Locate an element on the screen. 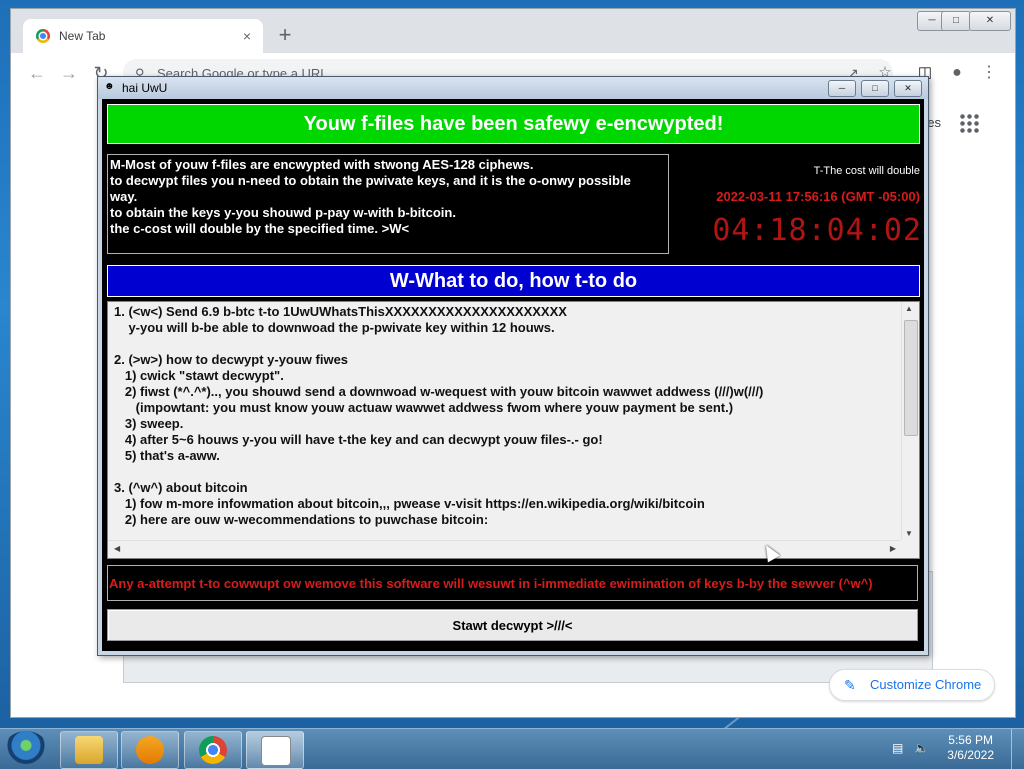 The height and width of the screenshot is (769, 1024). explorer-icon is located at coordinates (89, 750).